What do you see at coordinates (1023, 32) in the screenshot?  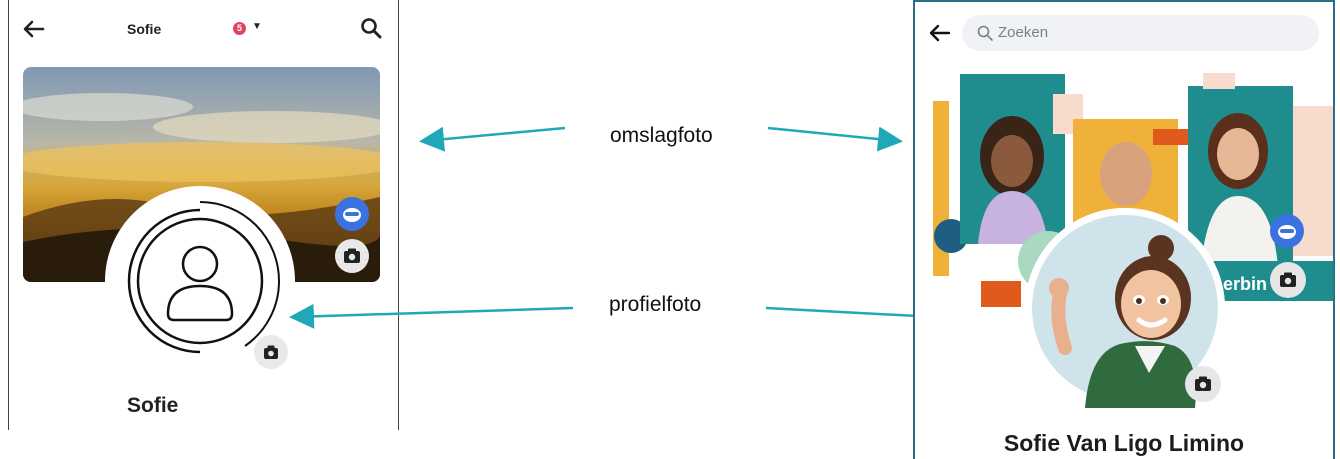 I see `search-placeholder: Zoeken` at bounding box center [1023, 32].